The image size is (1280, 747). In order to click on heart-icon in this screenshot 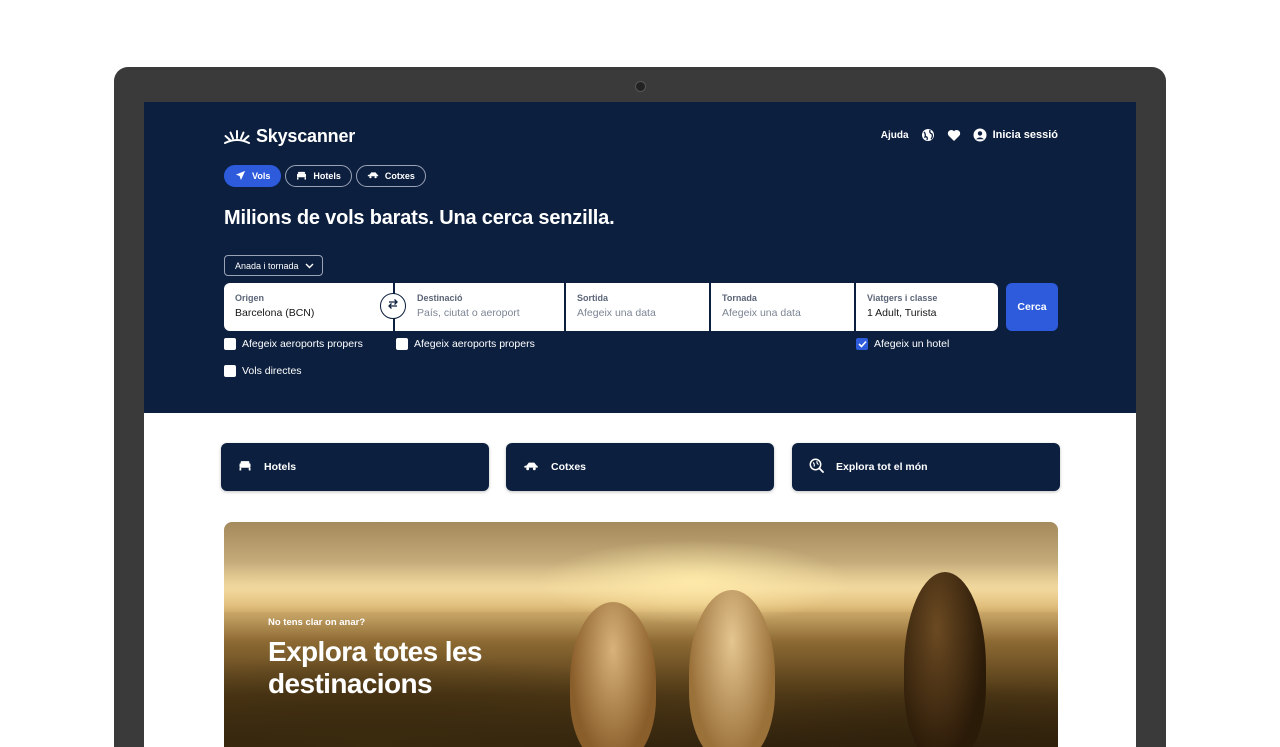, I will do `click(954, 135)`.